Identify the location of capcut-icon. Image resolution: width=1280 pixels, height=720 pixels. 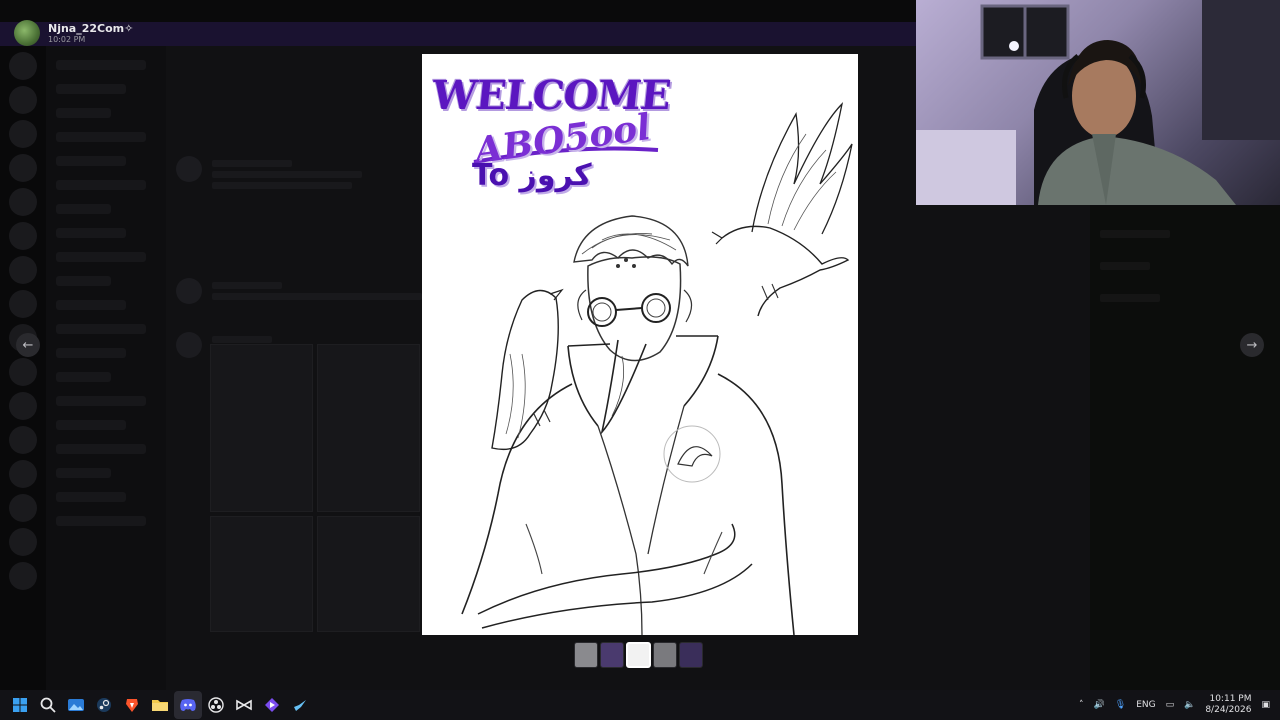
(244, 705).